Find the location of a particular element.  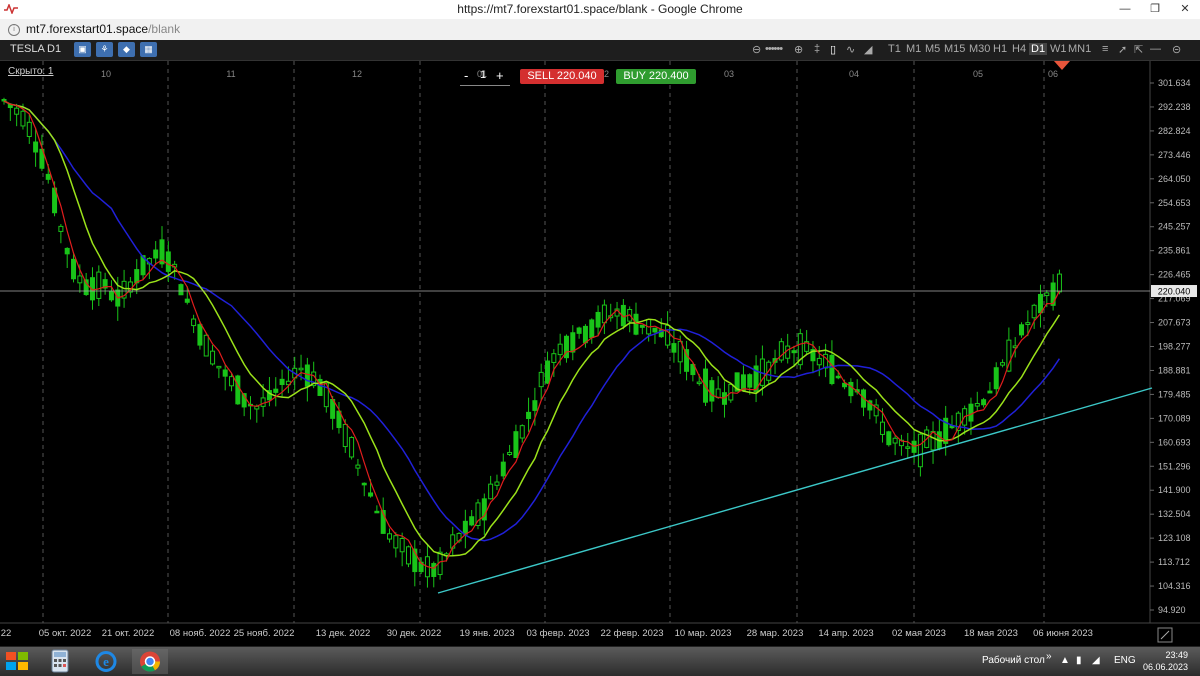

zoom-out-icon: ⊖ is located at coordinates (756, 49).